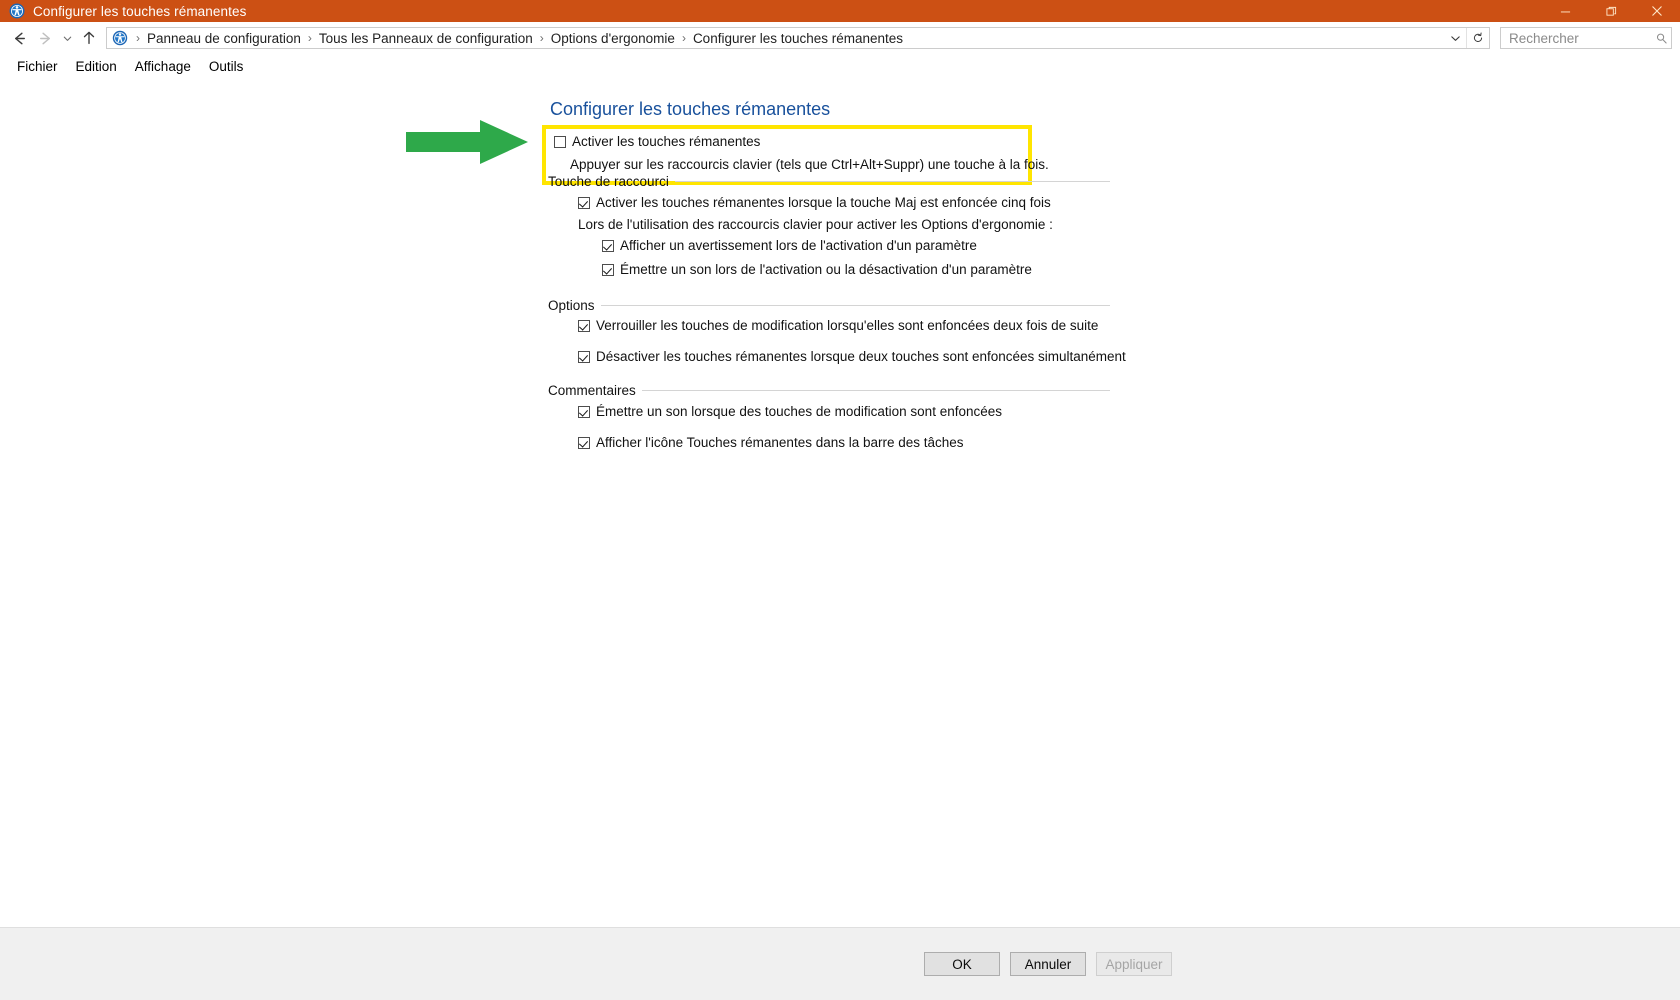 The width and height of the screenshot is (1680, 1000). I want to click on search-icon, so click(1661, 38).